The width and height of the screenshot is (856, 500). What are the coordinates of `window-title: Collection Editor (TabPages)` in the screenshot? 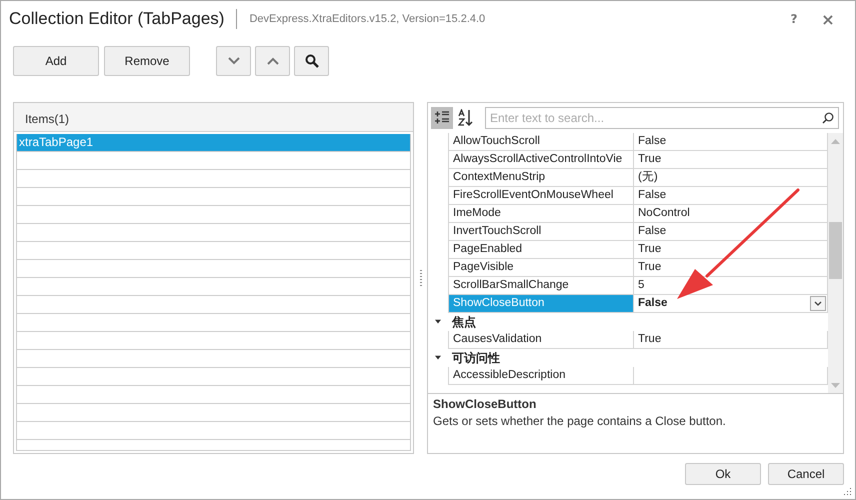 It's located at (123, 19).